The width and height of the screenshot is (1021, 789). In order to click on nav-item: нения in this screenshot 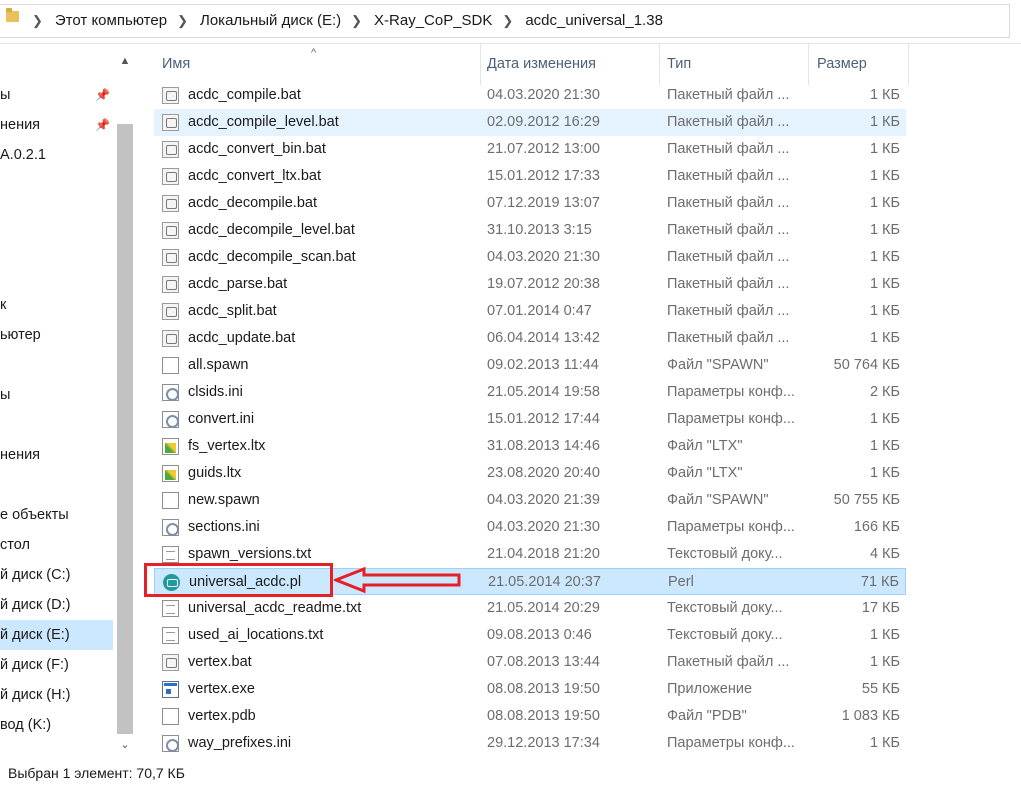, I will do `click(56, 455)`.